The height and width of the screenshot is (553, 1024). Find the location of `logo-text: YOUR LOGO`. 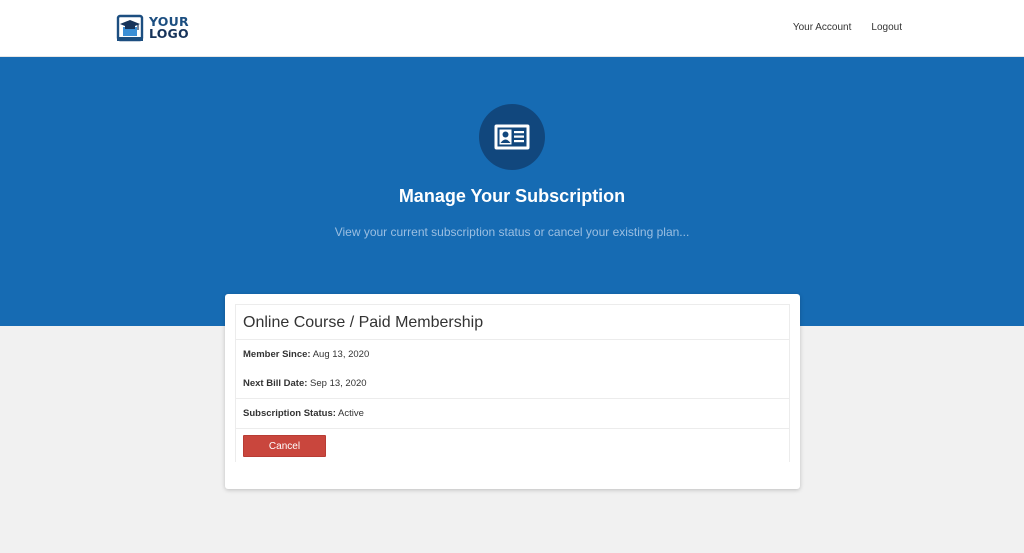

logo-text: YOUR LOGO is located at coordinates (169, 28).